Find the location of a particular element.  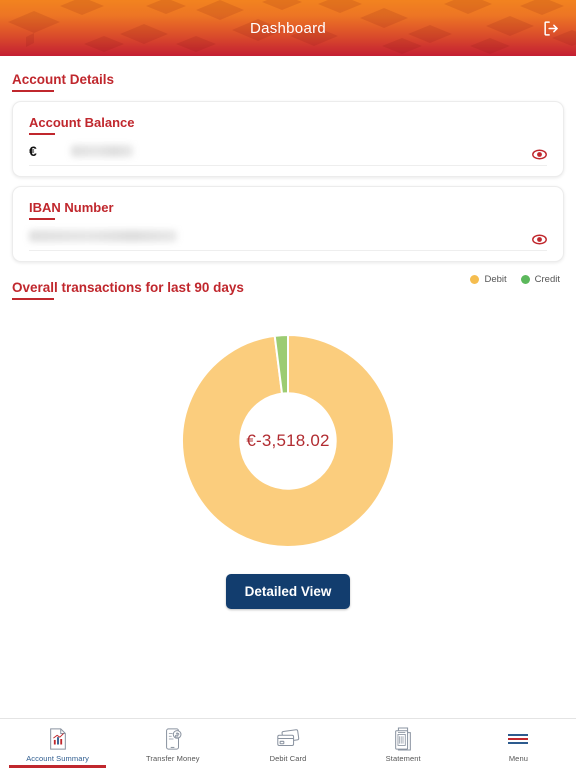

detailed-view-wrap: Detailed View is located at coordinates (288, 591).